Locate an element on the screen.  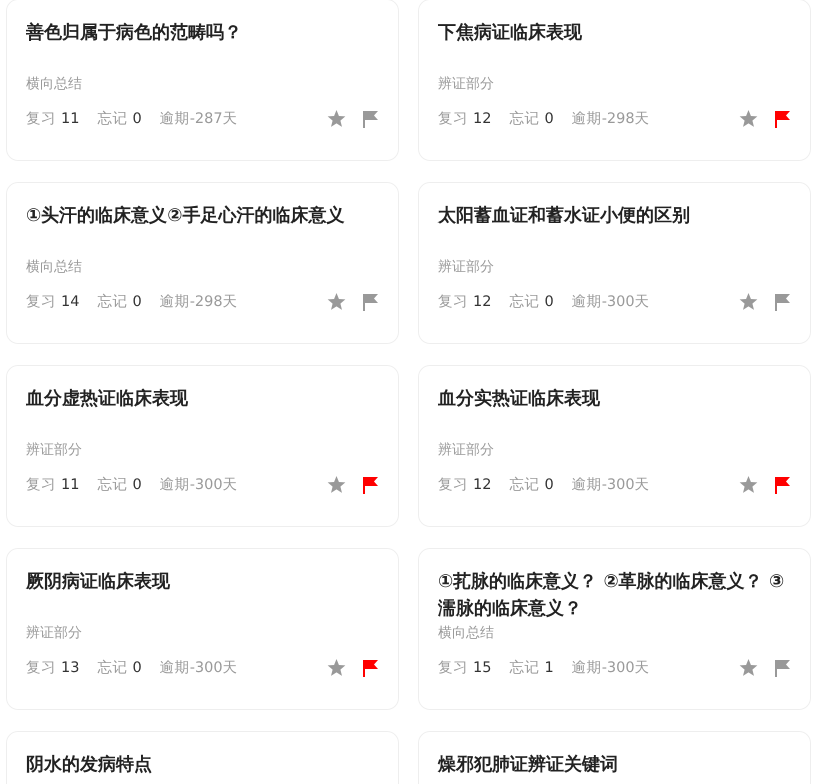
card-title: 血分虚热证临床表现 is located at coordinates (202, 412).